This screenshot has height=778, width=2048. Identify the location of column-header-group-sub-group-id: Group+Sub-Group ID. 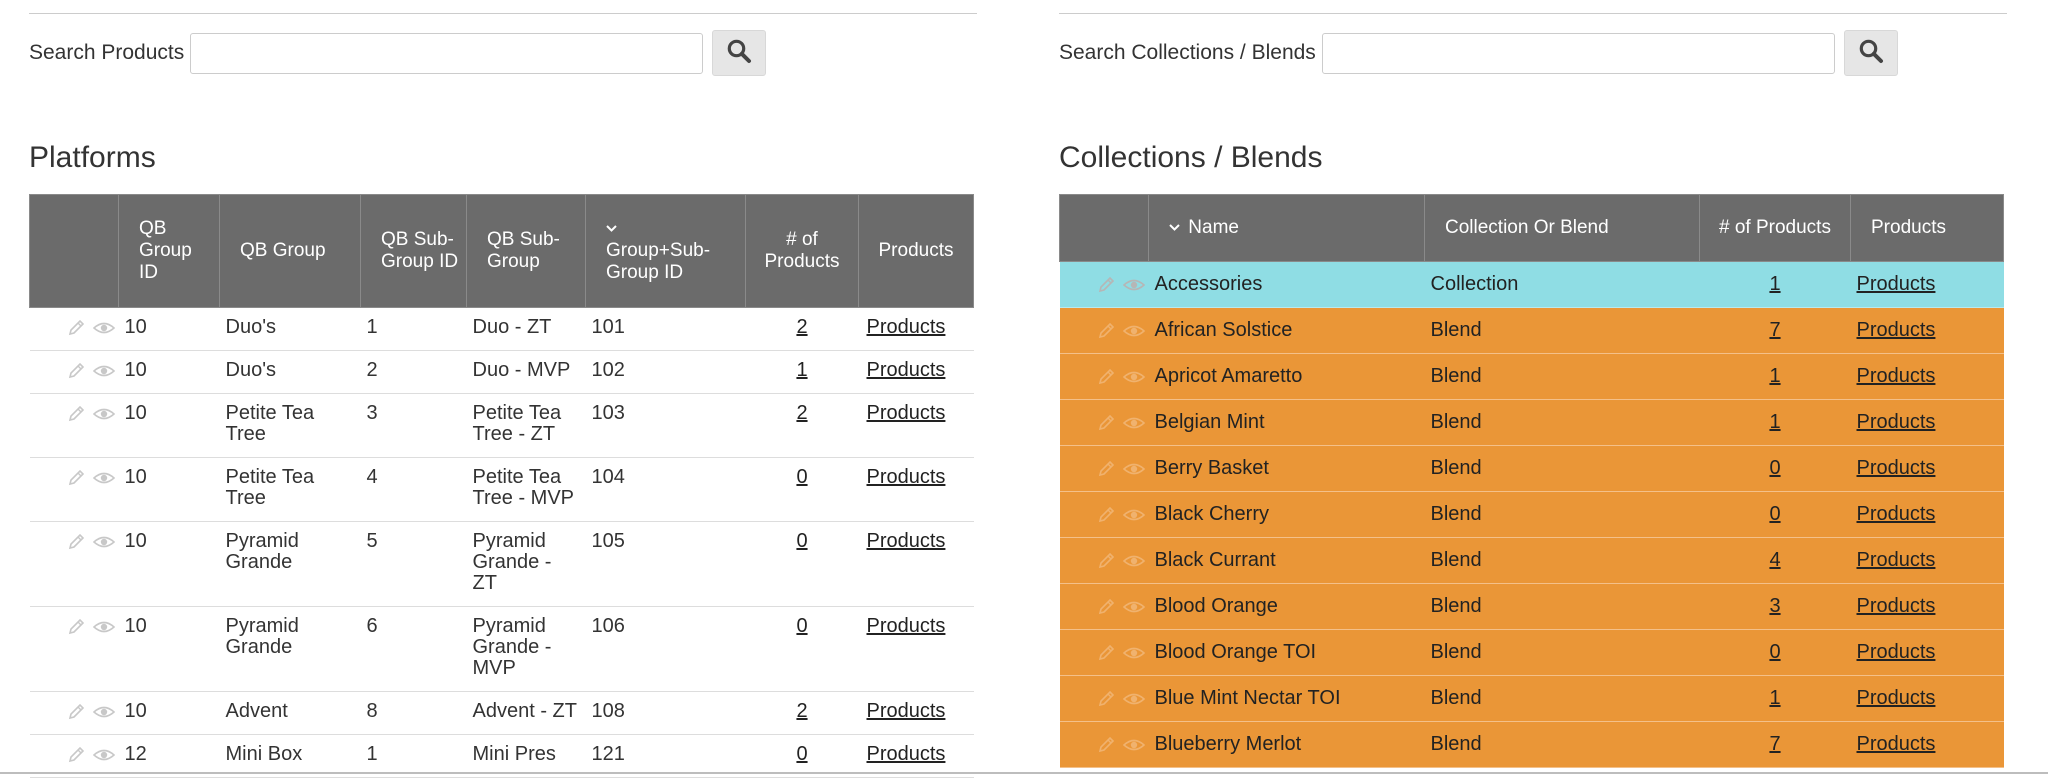
(665, 251).